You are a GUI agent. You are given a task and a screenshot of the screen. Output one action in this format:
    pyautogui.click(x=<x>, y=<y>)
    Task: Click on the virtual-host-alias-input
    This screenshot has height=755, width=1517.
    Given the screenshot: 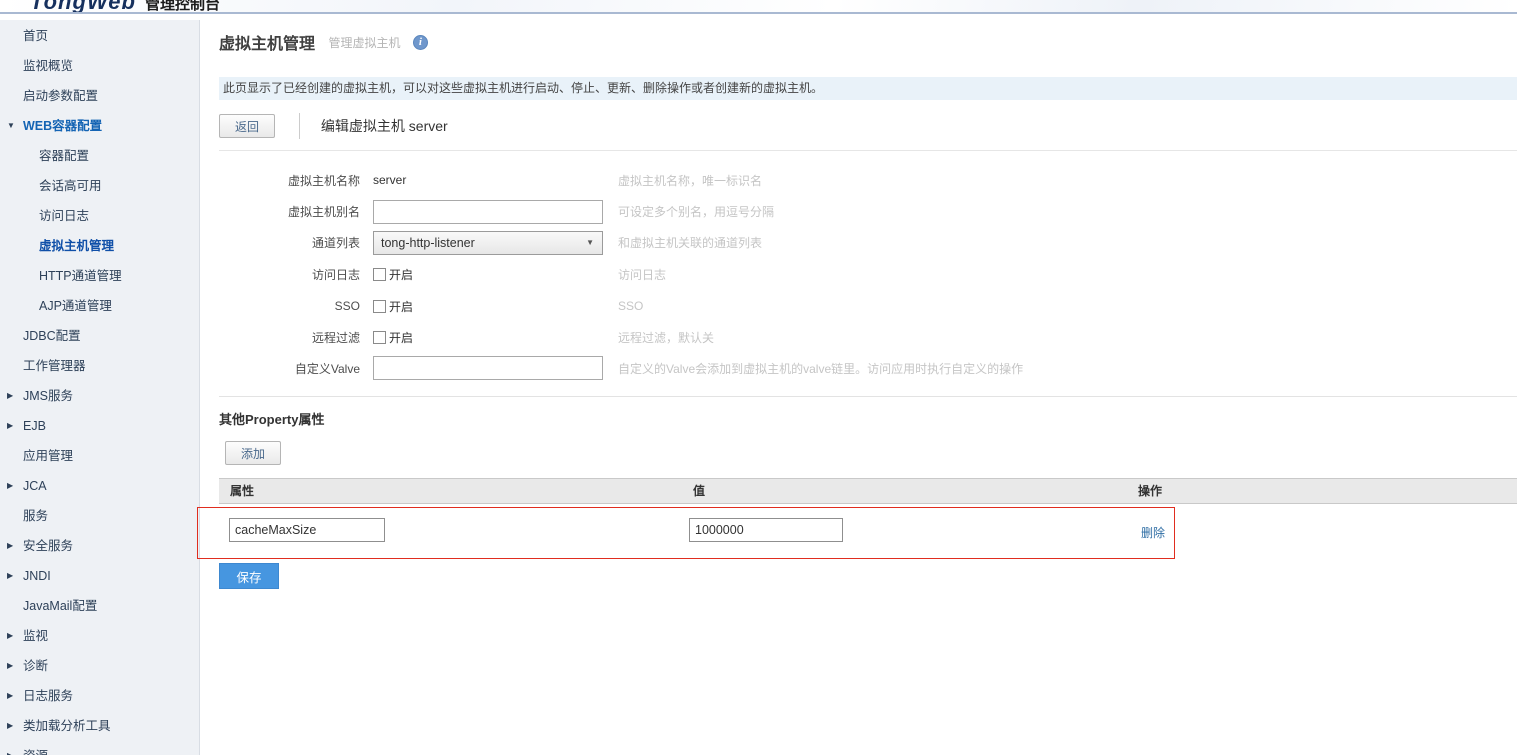 What is the action you would take?
    pyautogui.click(x=488, y=211)
    